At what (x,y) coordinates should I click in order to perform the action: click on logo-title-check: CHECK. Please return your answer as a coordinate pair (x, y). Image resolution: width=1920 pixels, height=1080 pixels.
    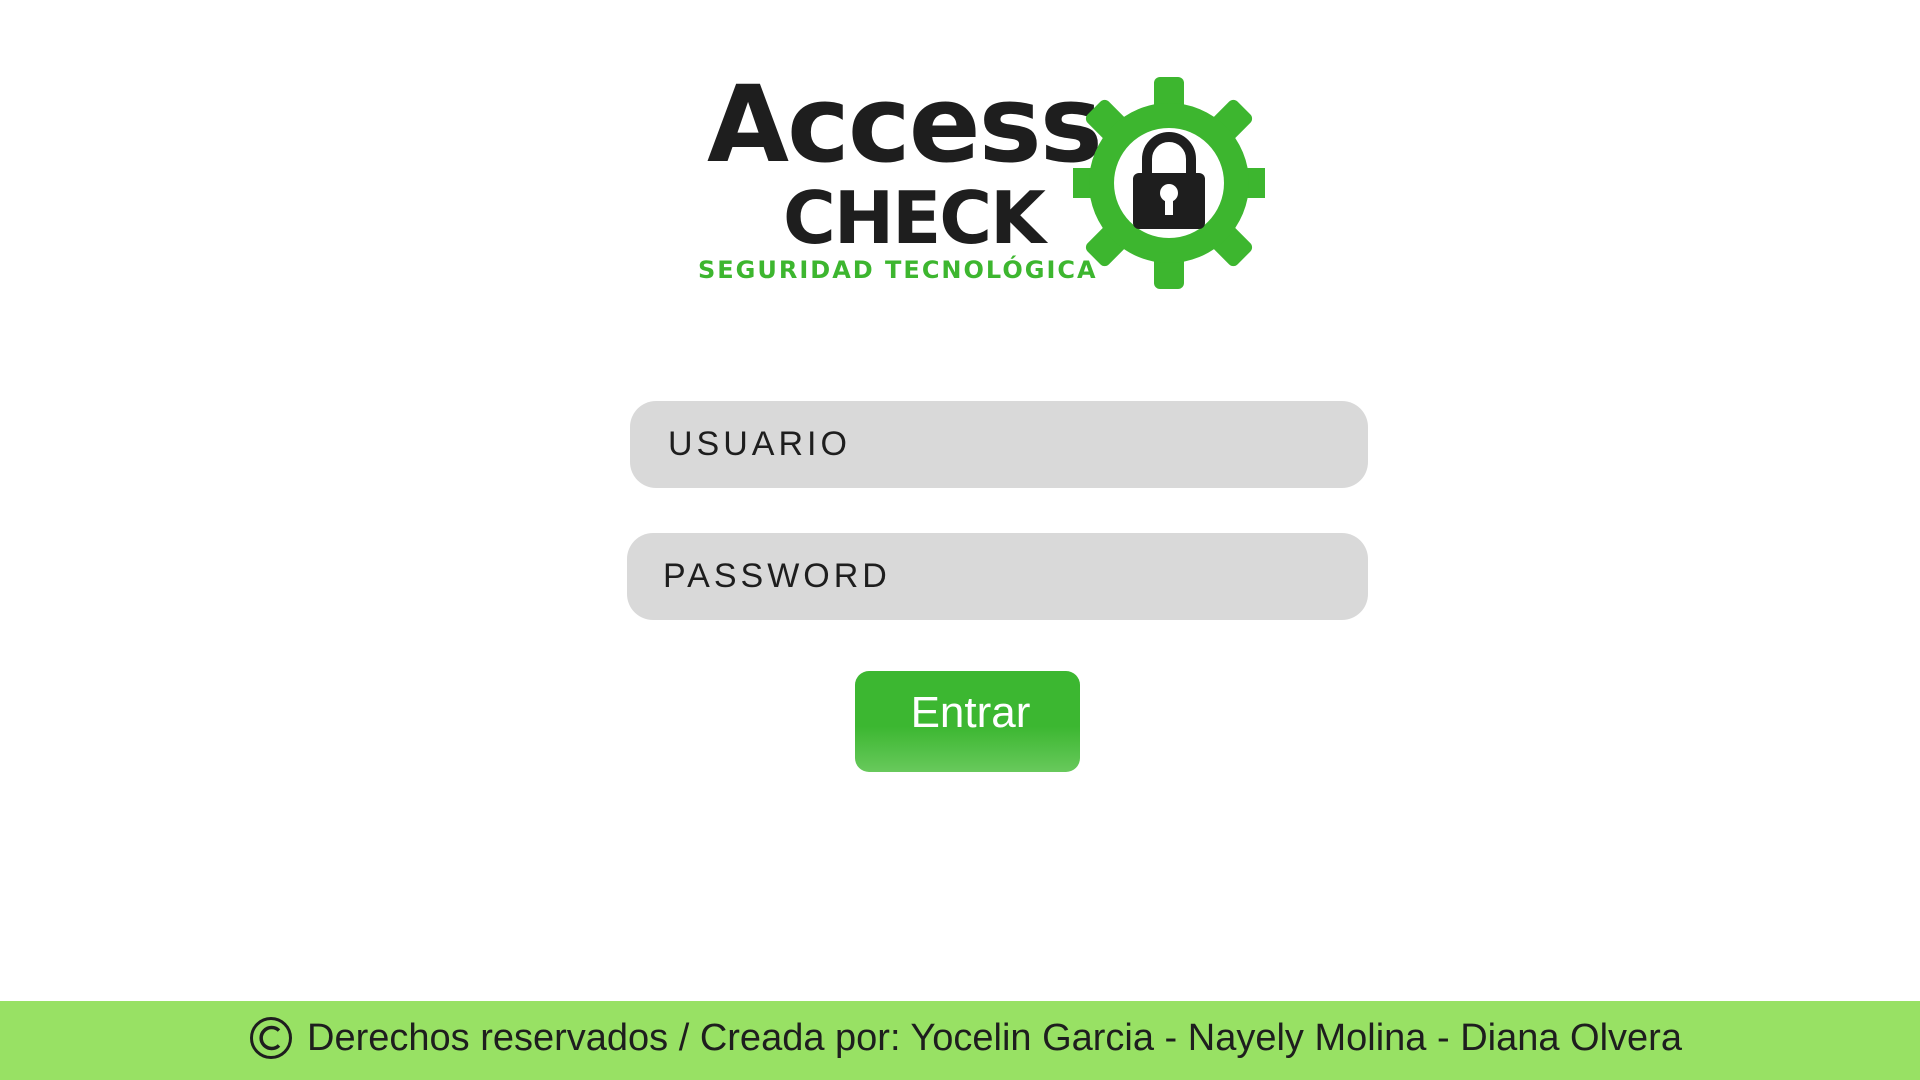
    Looking at the image, I should click on (914, 218).